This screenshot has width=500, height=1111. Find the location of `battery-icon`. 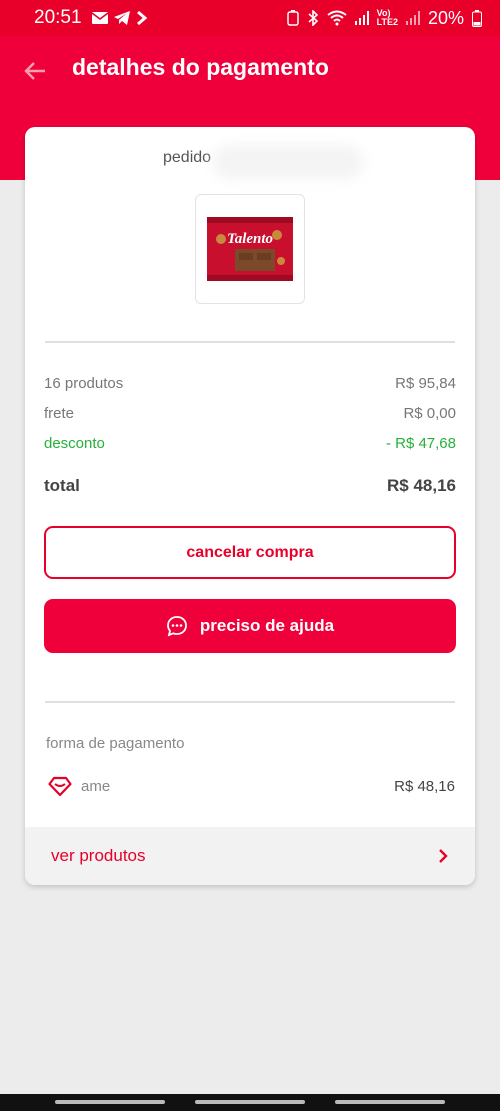

battery-icon is located at coordinates (477, 18).